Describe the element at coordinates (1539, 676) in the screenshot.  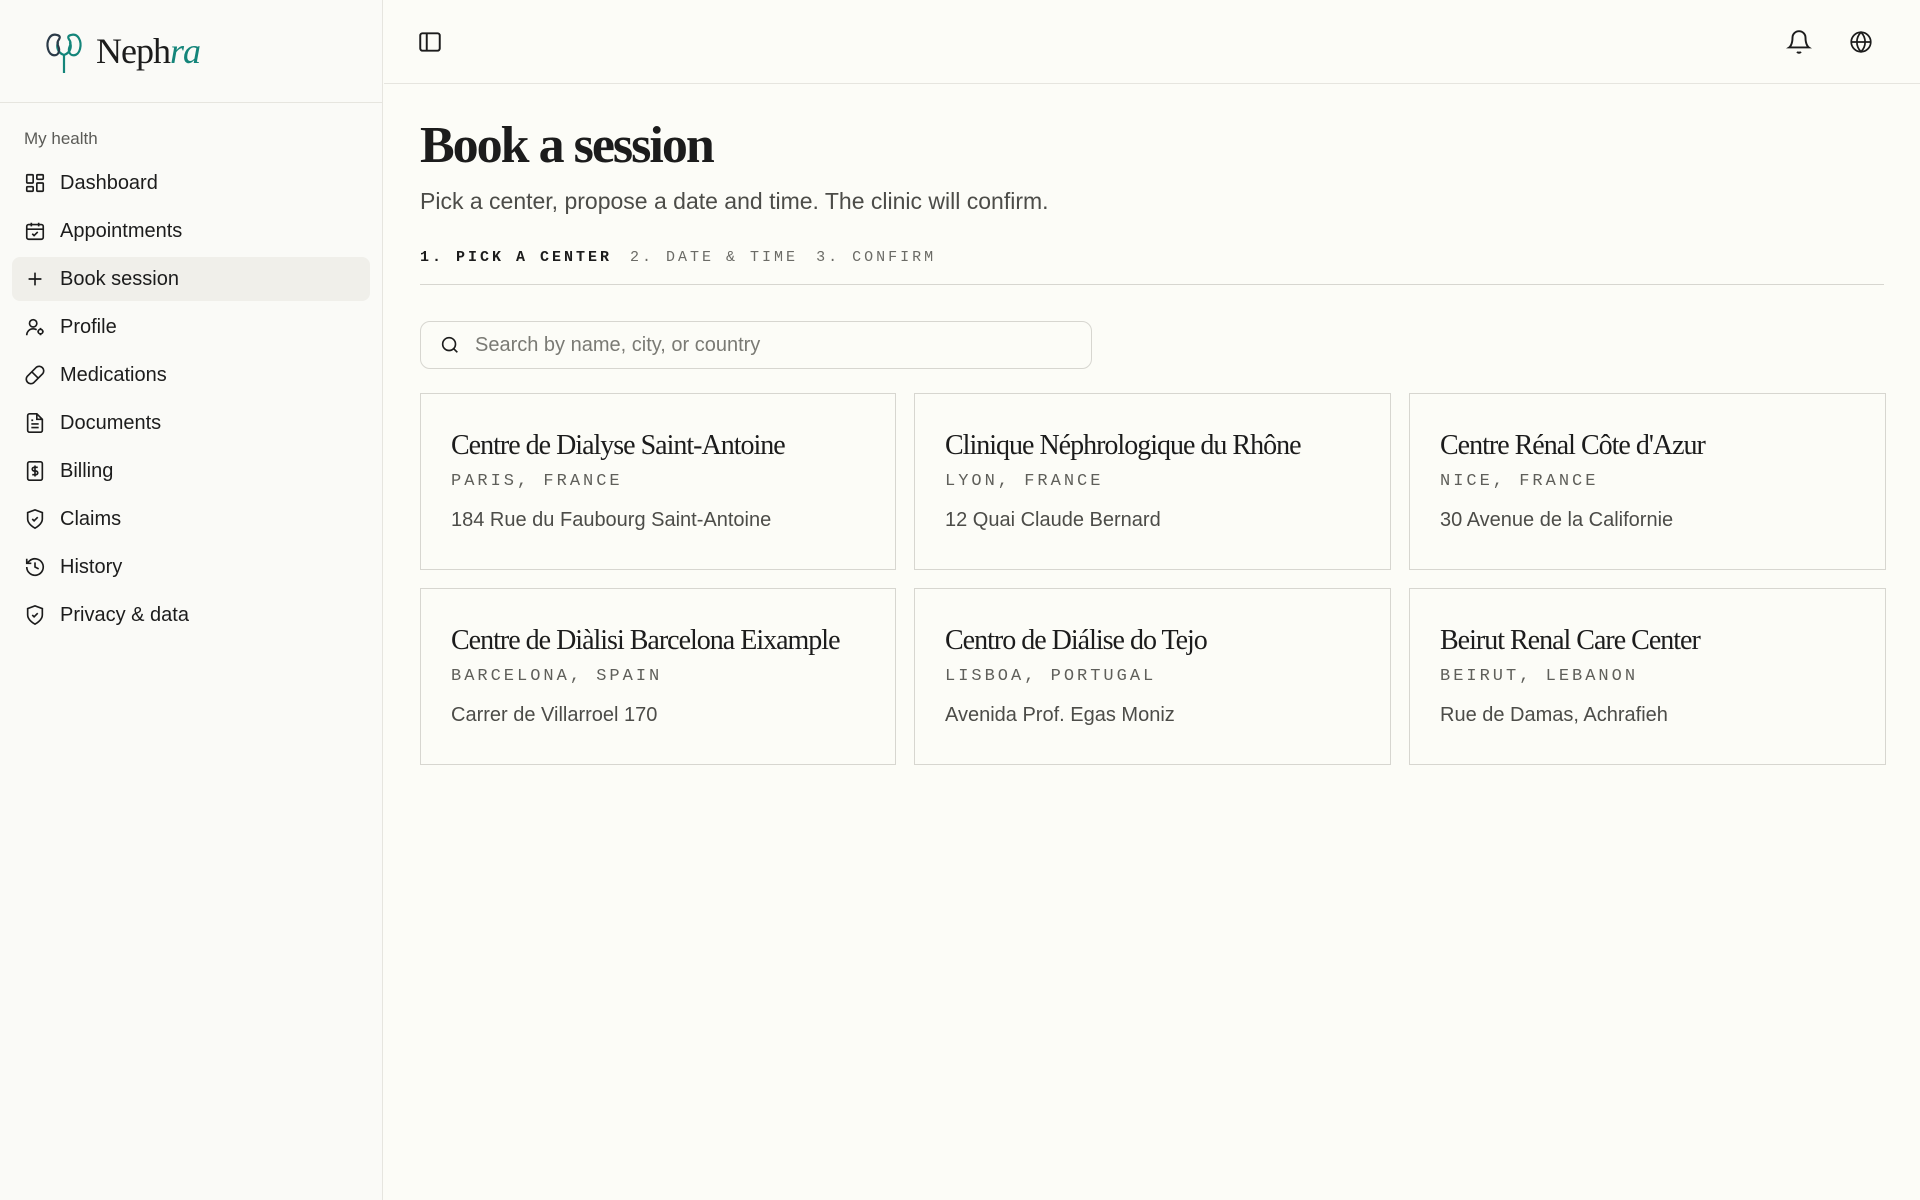
I see `center-location: BEIRUT, LEBANON` at that location.